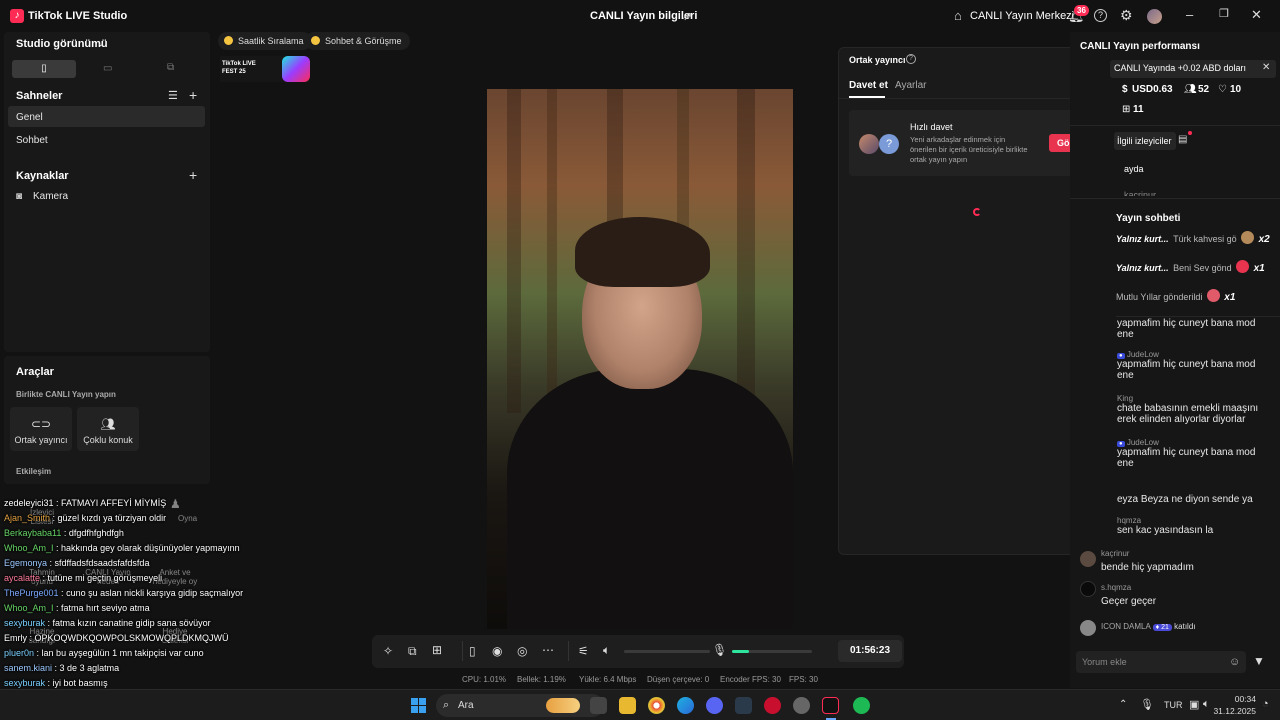 Image resolution: width=1280 pixels, height=720 pixels. Describe the element at coordinates (62, 668) in the screenshot. I see `chat-overlay-line: sanem.kiani : 3 de 3 aglatma` at that location.